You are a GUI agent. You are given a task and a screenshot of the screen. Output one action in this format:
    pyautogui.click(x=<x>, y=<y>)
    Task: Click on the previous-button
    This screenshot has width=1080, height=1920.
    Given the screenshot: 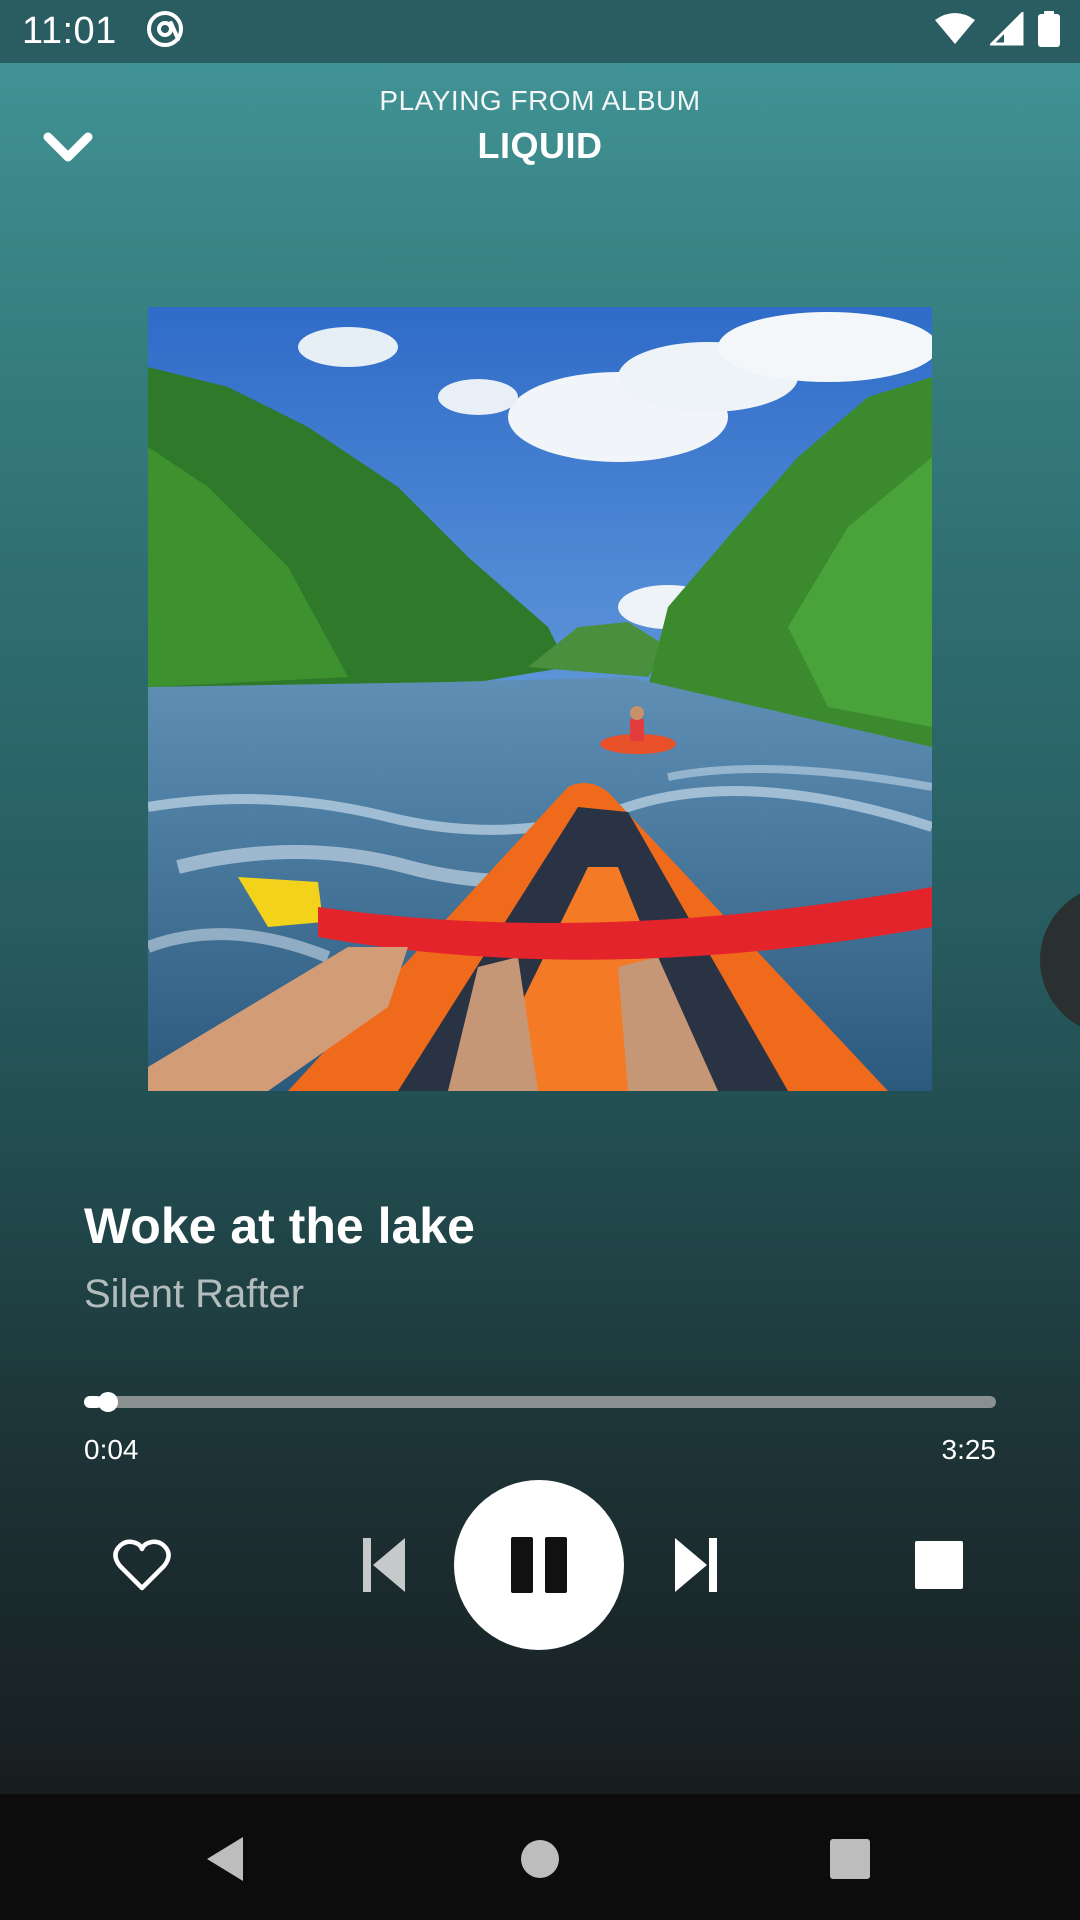 What is the action you would take?
    pyautogui.click(x=385, y=1565)
    